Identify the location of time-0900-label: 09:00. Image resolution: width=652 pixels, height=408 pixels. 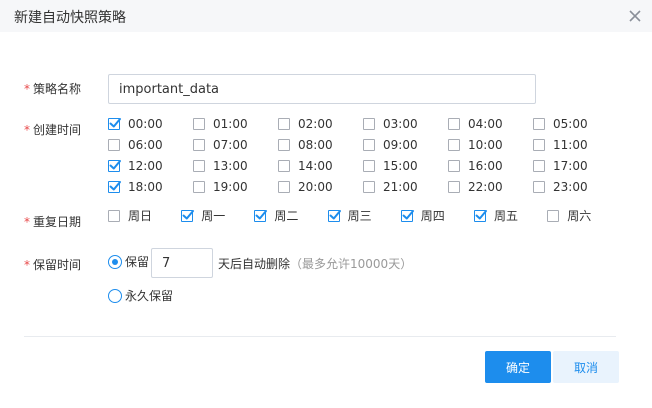
(400, 145).